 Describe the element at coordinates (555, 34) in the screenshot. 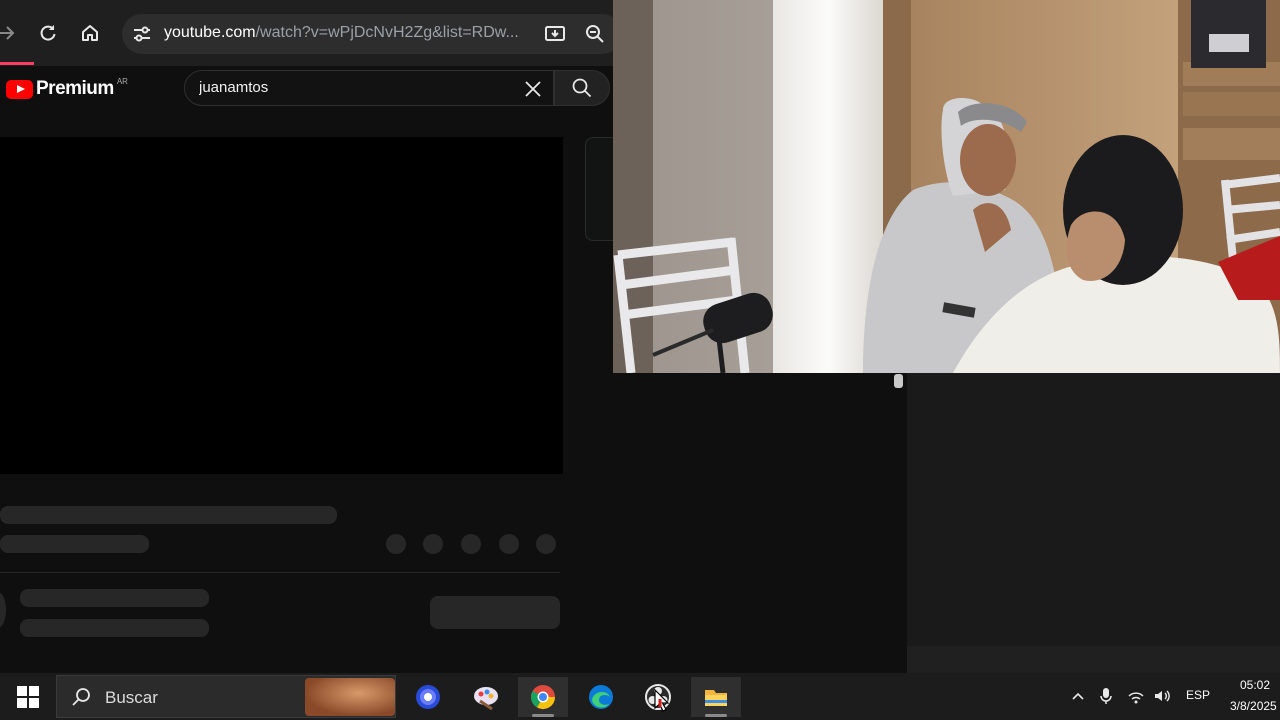

I see `install-app-icon` at that location.